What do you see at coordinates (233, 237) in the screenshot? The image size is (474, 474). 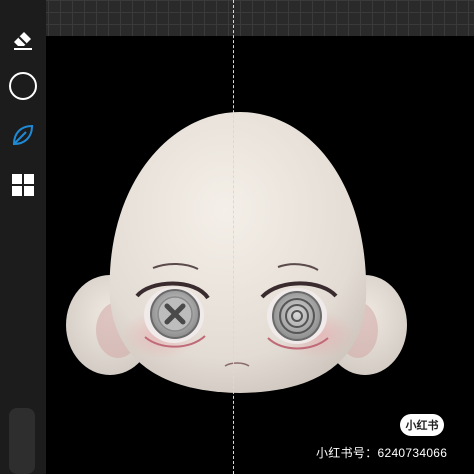 I see `symmetry-guide-line` at bounding box center [233, 237].